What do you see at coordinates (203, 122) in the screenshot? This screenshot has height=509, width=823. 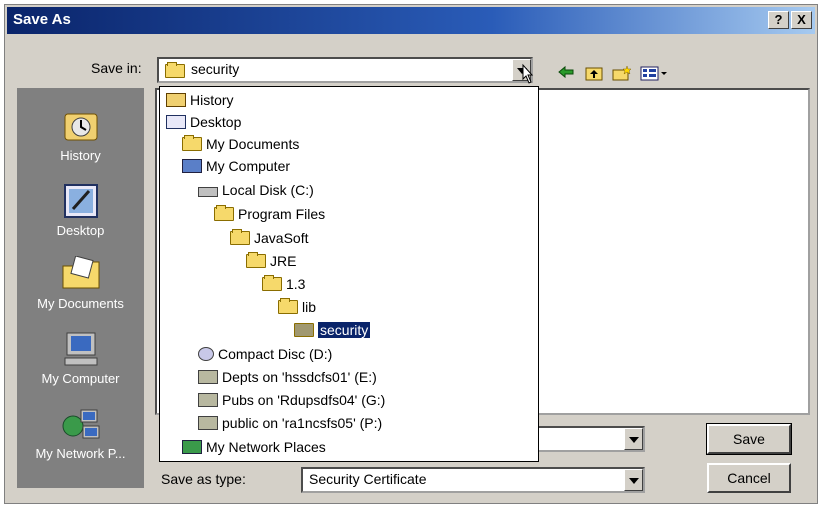 I see `list-item-desktop: Desktop` at bounding box center [203, 122].